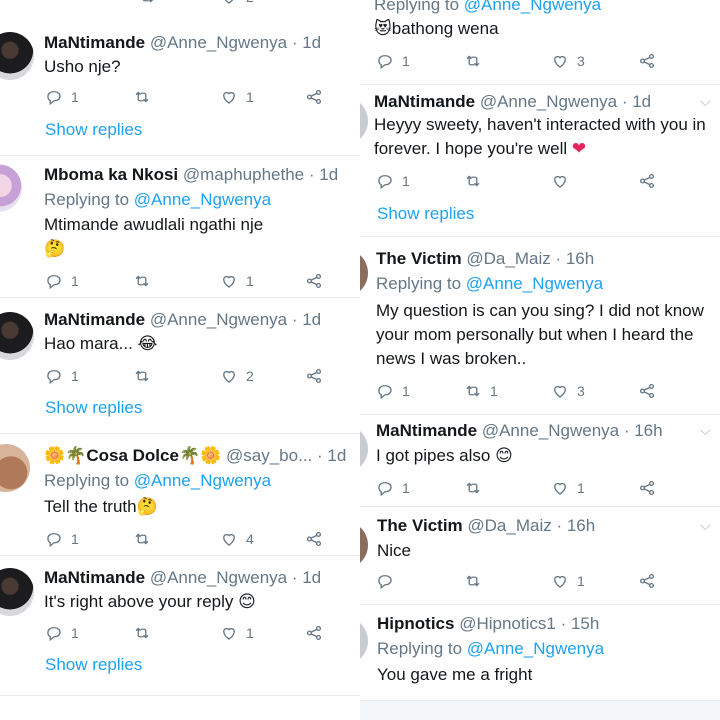  Describe the element at coordinates (385, 581) in the screenshot. I see `reply-button` at that location.